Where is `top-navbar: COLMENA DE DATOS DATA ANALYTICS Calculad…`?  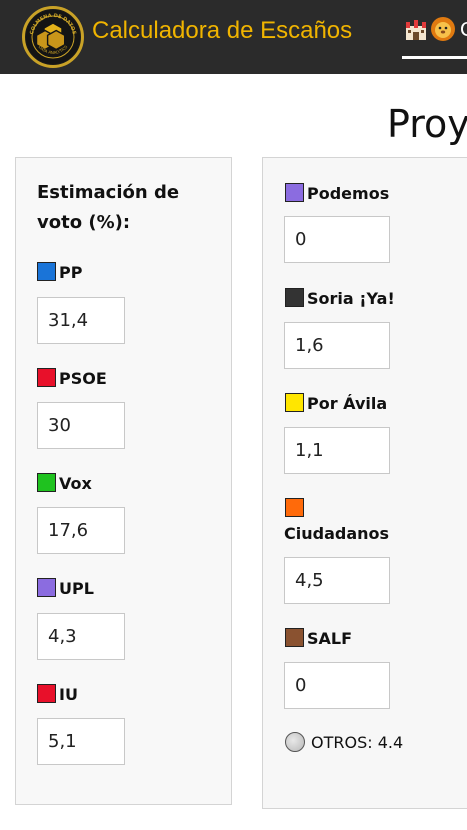
top-navbar: COLMENA DE DATOS DATA ANALYTICS Calculad… is located at coordinates (233, 37).